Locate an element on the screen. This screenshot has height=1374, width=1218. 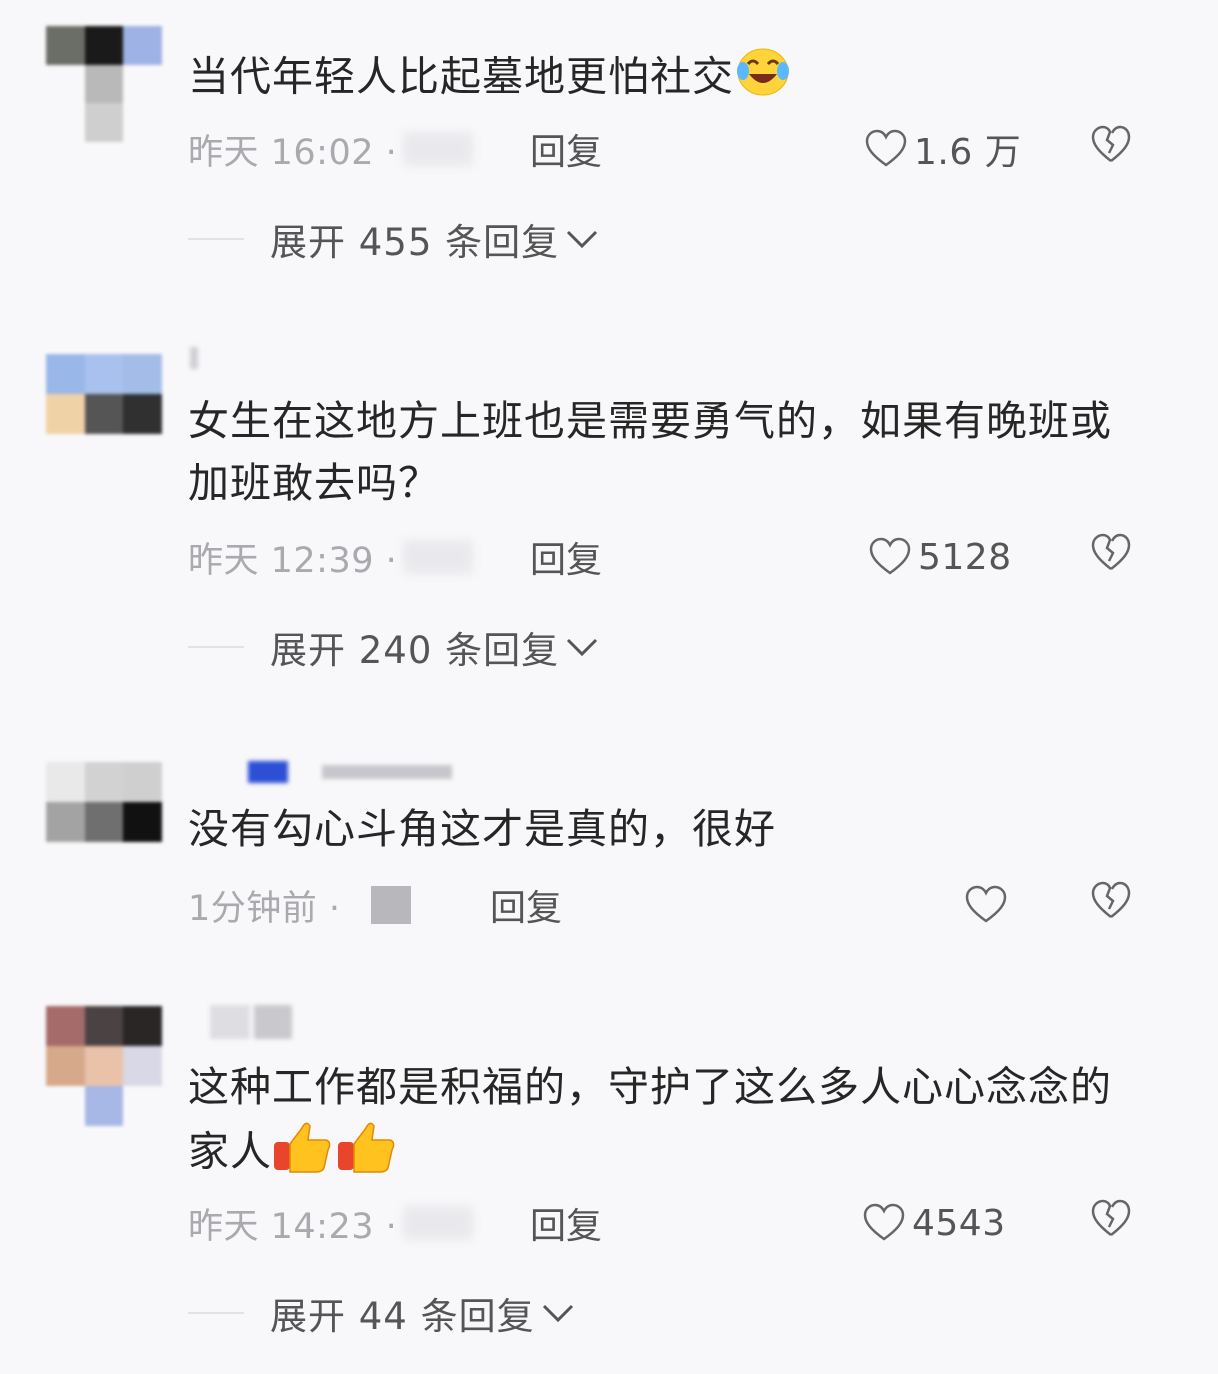
comment-meta: 昨天 14:23 · 回复 4543 is located at coordinates (703, 1223).